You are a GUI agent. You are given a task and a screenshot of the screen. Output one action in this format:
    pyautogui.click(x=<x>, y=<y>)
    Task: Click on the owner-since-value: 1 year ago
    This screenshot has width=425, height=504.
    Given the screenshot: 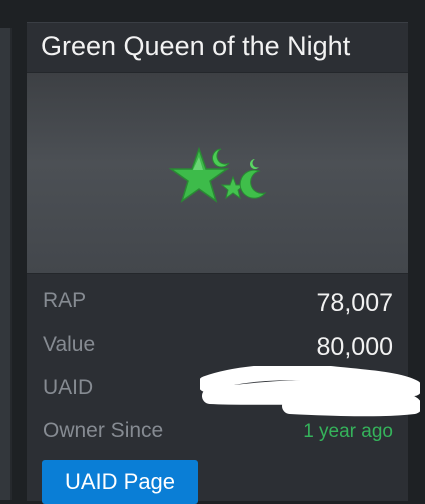 What is the action you would take?
    pyautogui.click(x=348, y=431)
    